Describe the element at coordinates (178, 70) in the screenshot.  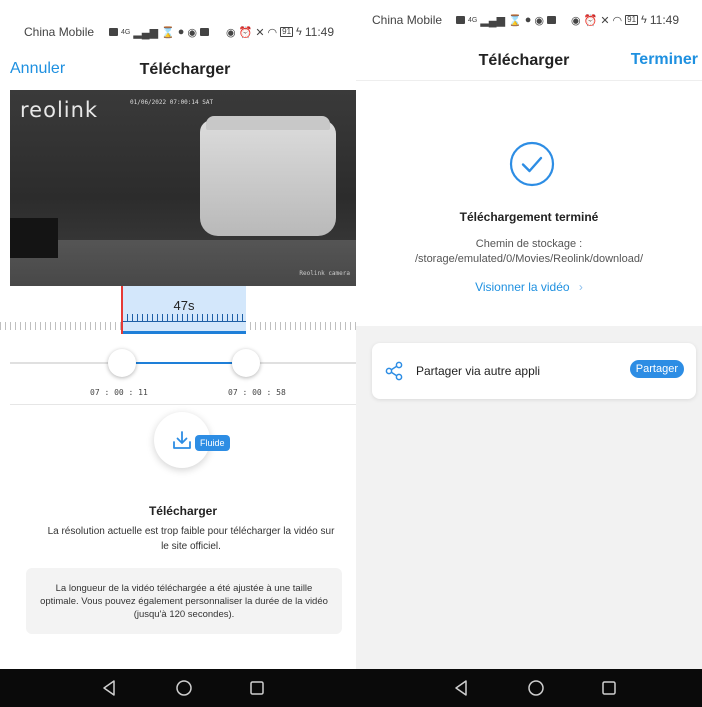
I see `top-bar: Télécharger Annuler` at that location.